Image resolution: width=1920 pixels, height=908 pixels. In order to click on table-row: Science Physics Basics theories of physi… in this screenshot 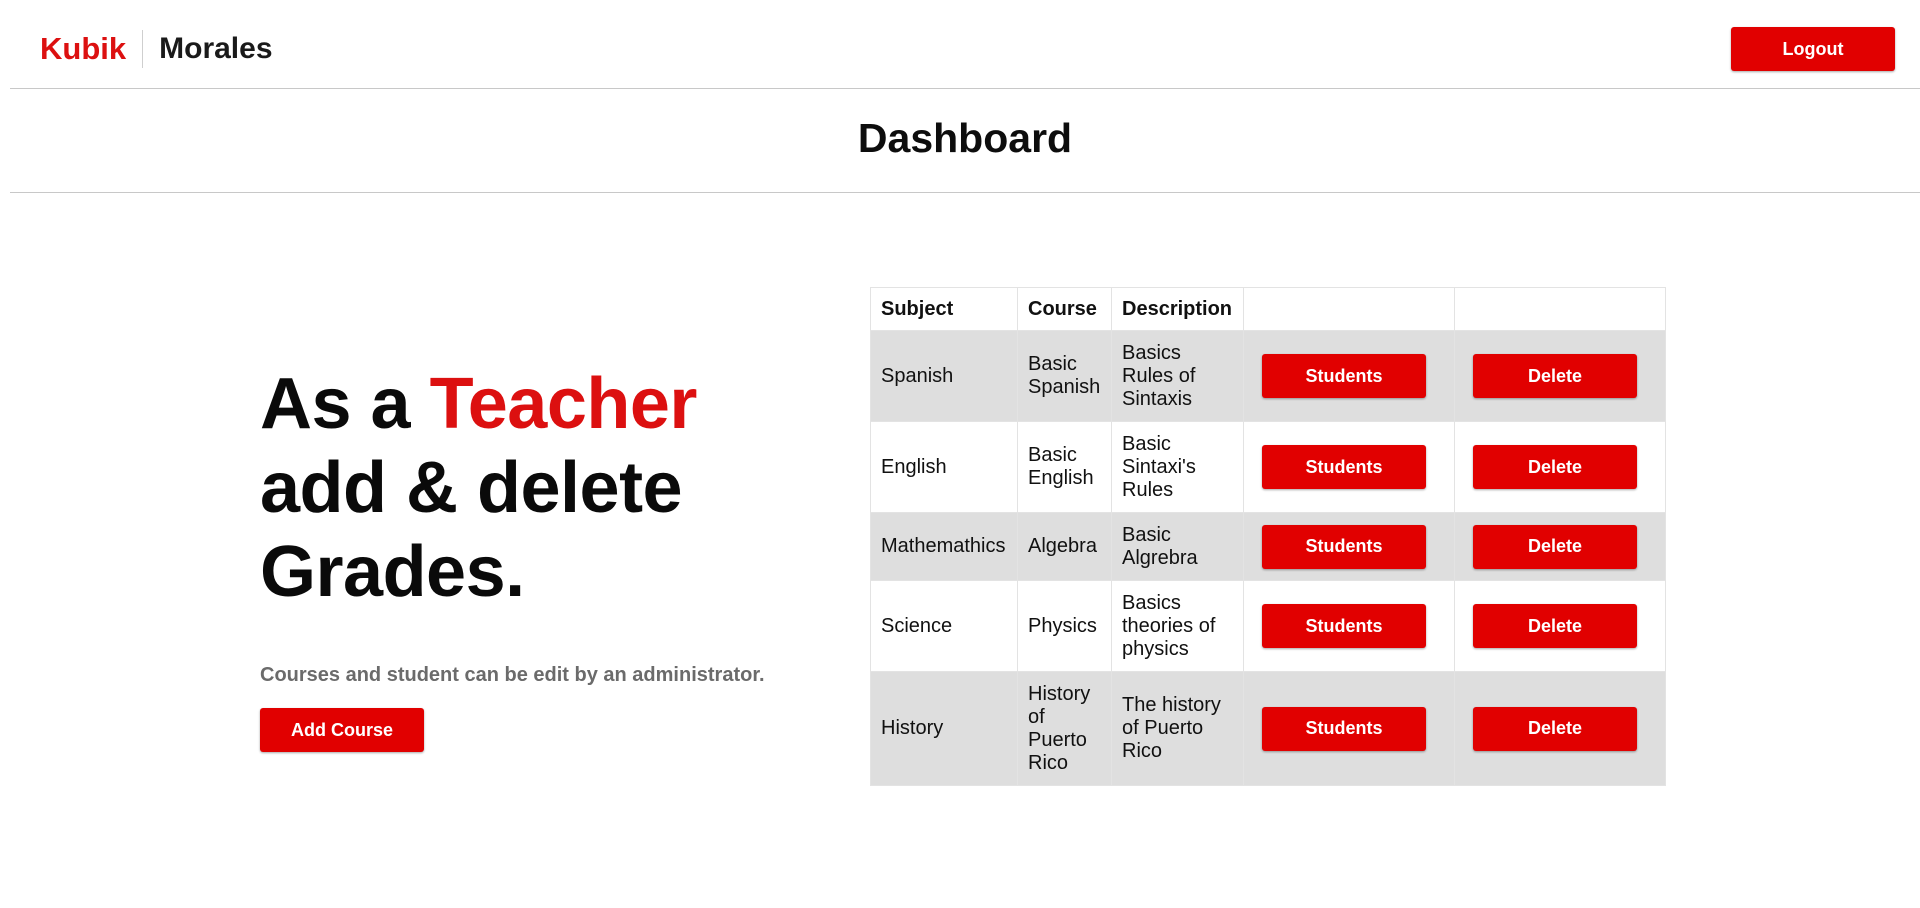, I will do `click(1268, 626)`.